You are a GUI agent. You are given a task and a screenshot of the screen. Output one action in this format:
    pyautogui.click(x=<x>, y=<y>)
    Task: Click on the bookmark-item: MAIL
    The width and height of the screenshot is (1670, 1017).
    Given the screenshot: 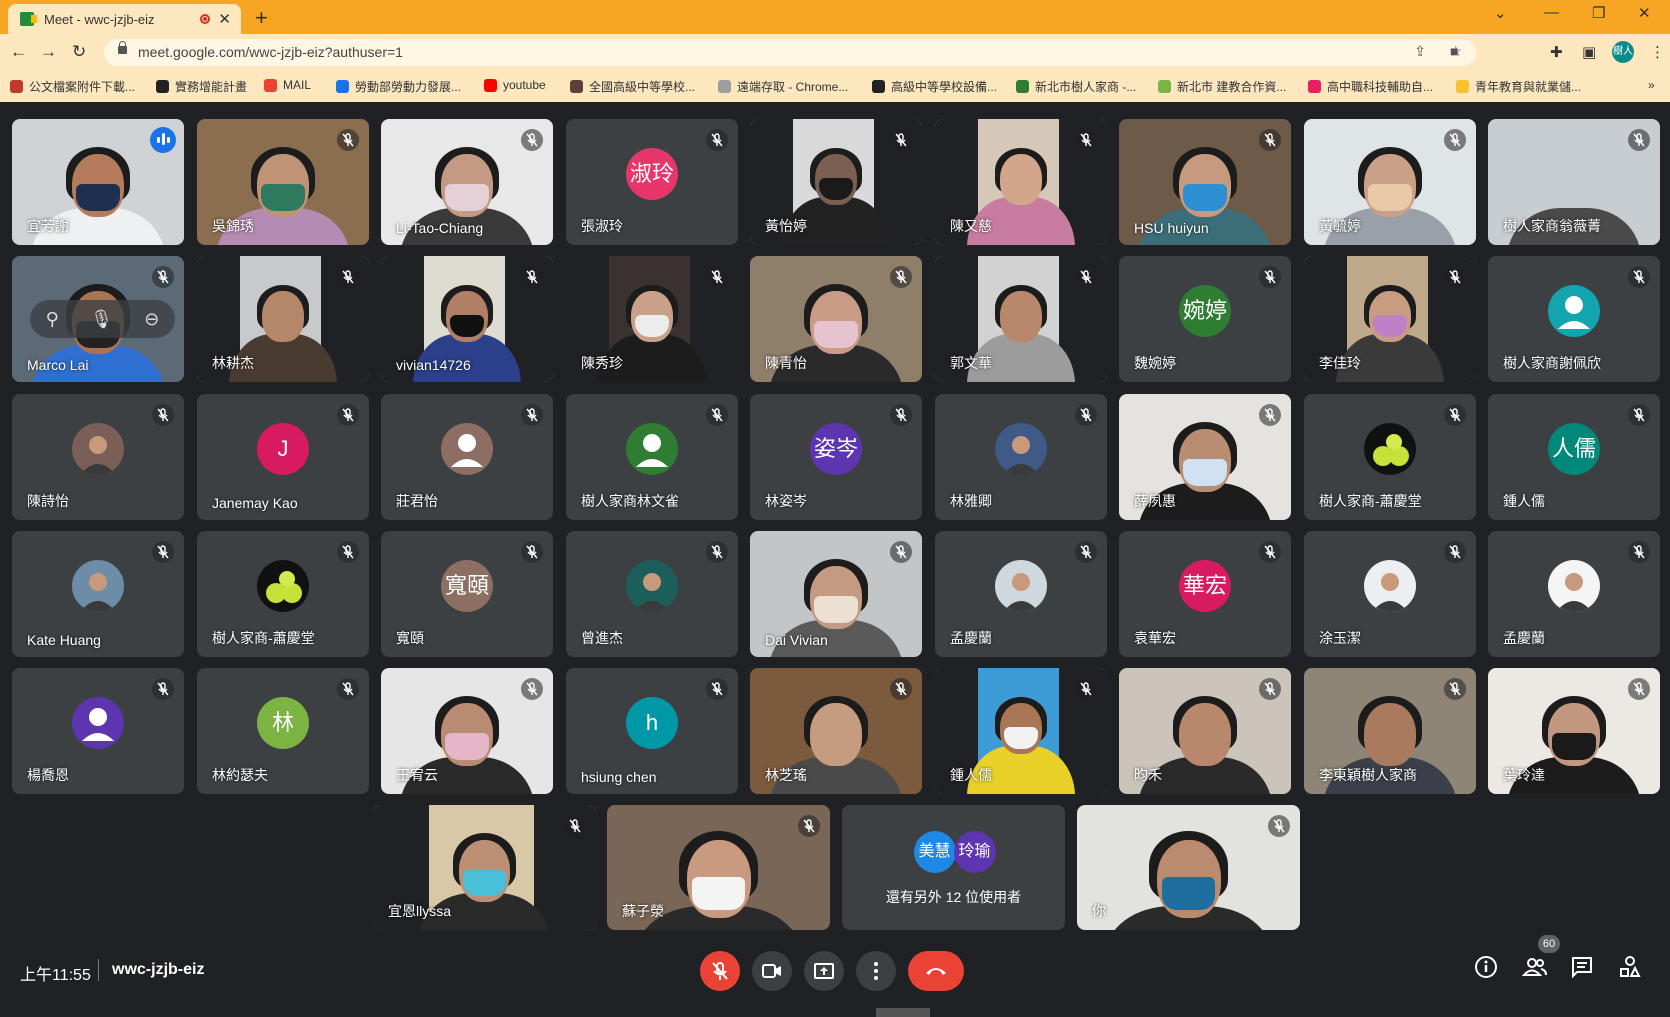 What is the action you would take?
    pyautogui.click(x=287, y=85)
    